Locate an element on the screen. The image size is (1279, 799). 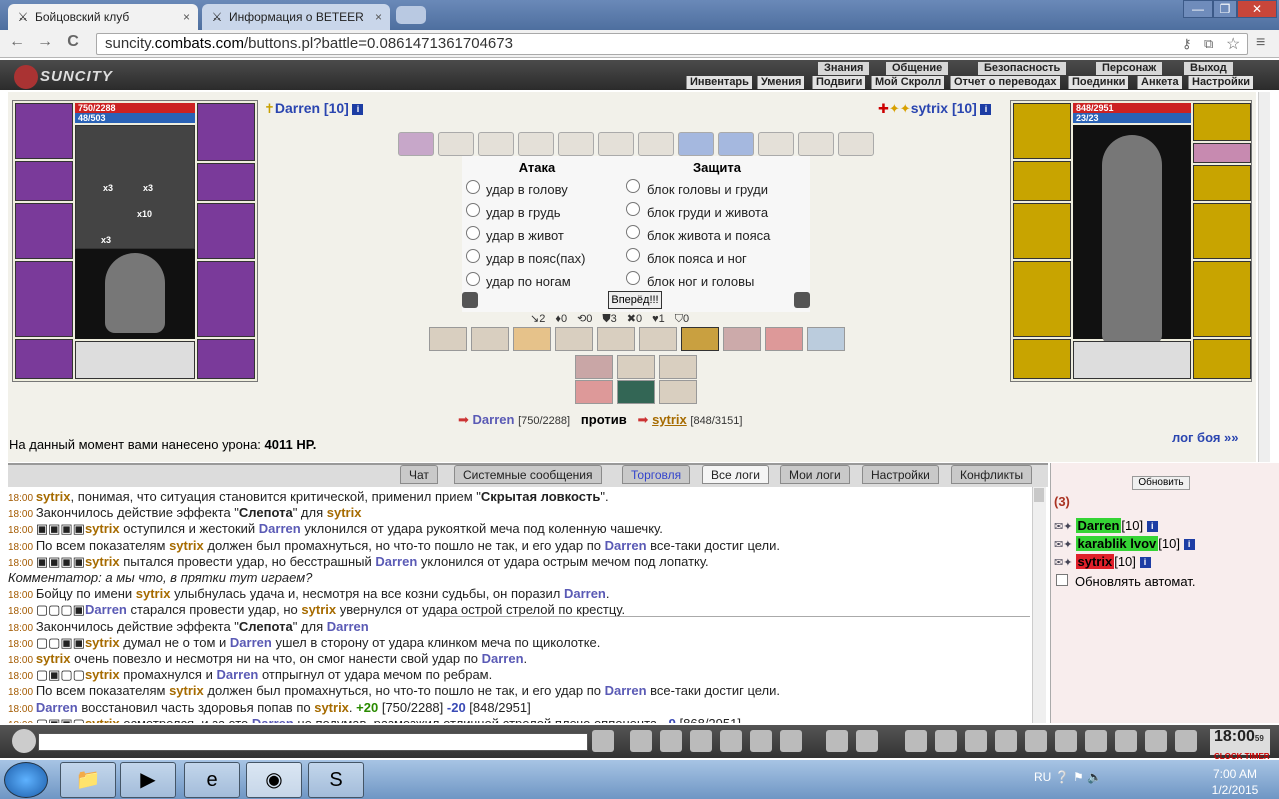
key-icon: ⚷ is located at coordinates (1187, 44).